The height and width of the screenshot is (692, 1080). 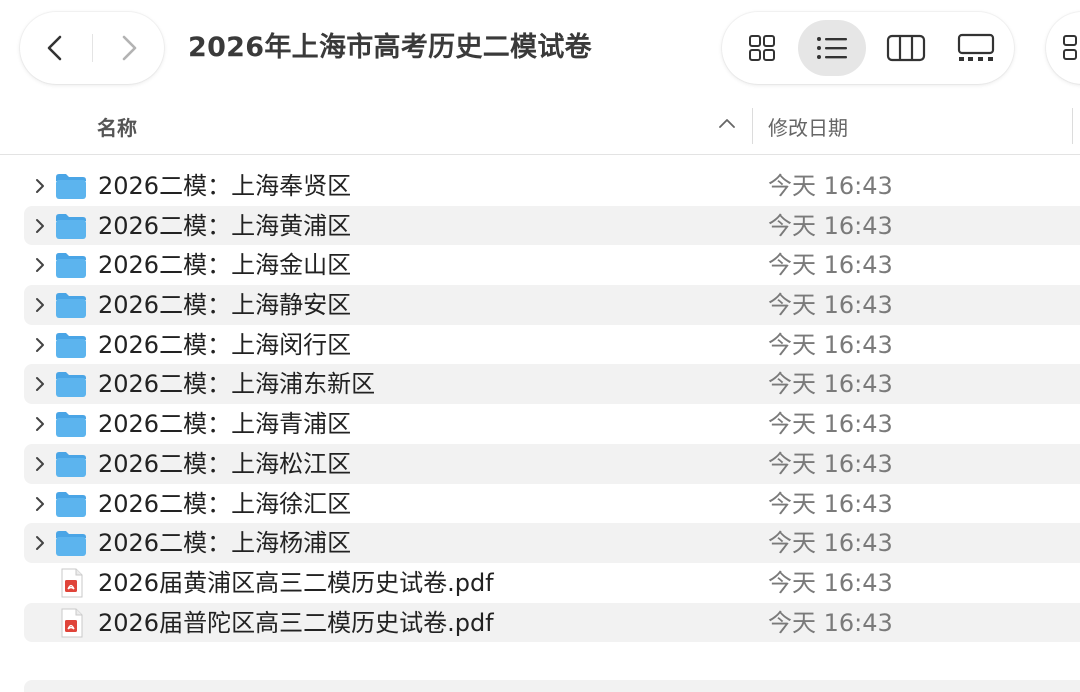 What do you see at coordinates (552, 265) in the screenshot?
I see `file-row: 2026二模：上海金山区 今天 16:43` at bounding box center [552, 265].